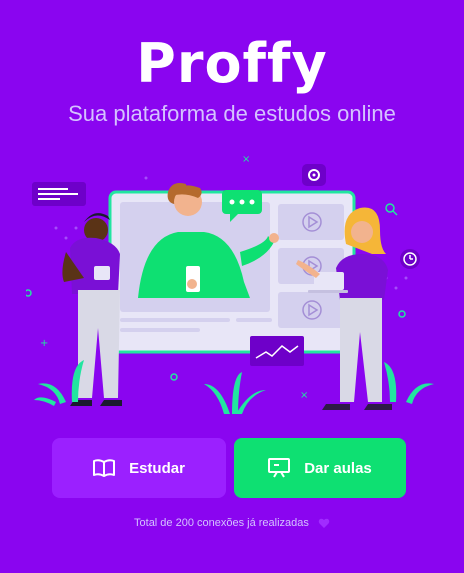 This screenshot has height=573, width=464. Describe the element at coordinates (157, 468) in the screenshot. I see `study-button-label: Estudar` at that location.